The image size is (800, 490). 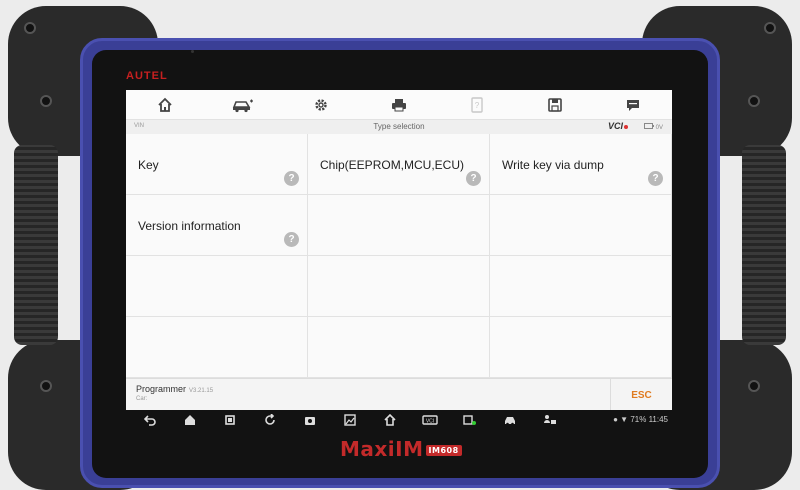 I want to click on model-logo: MaxiIM IM608, so click(x=401, y=449).